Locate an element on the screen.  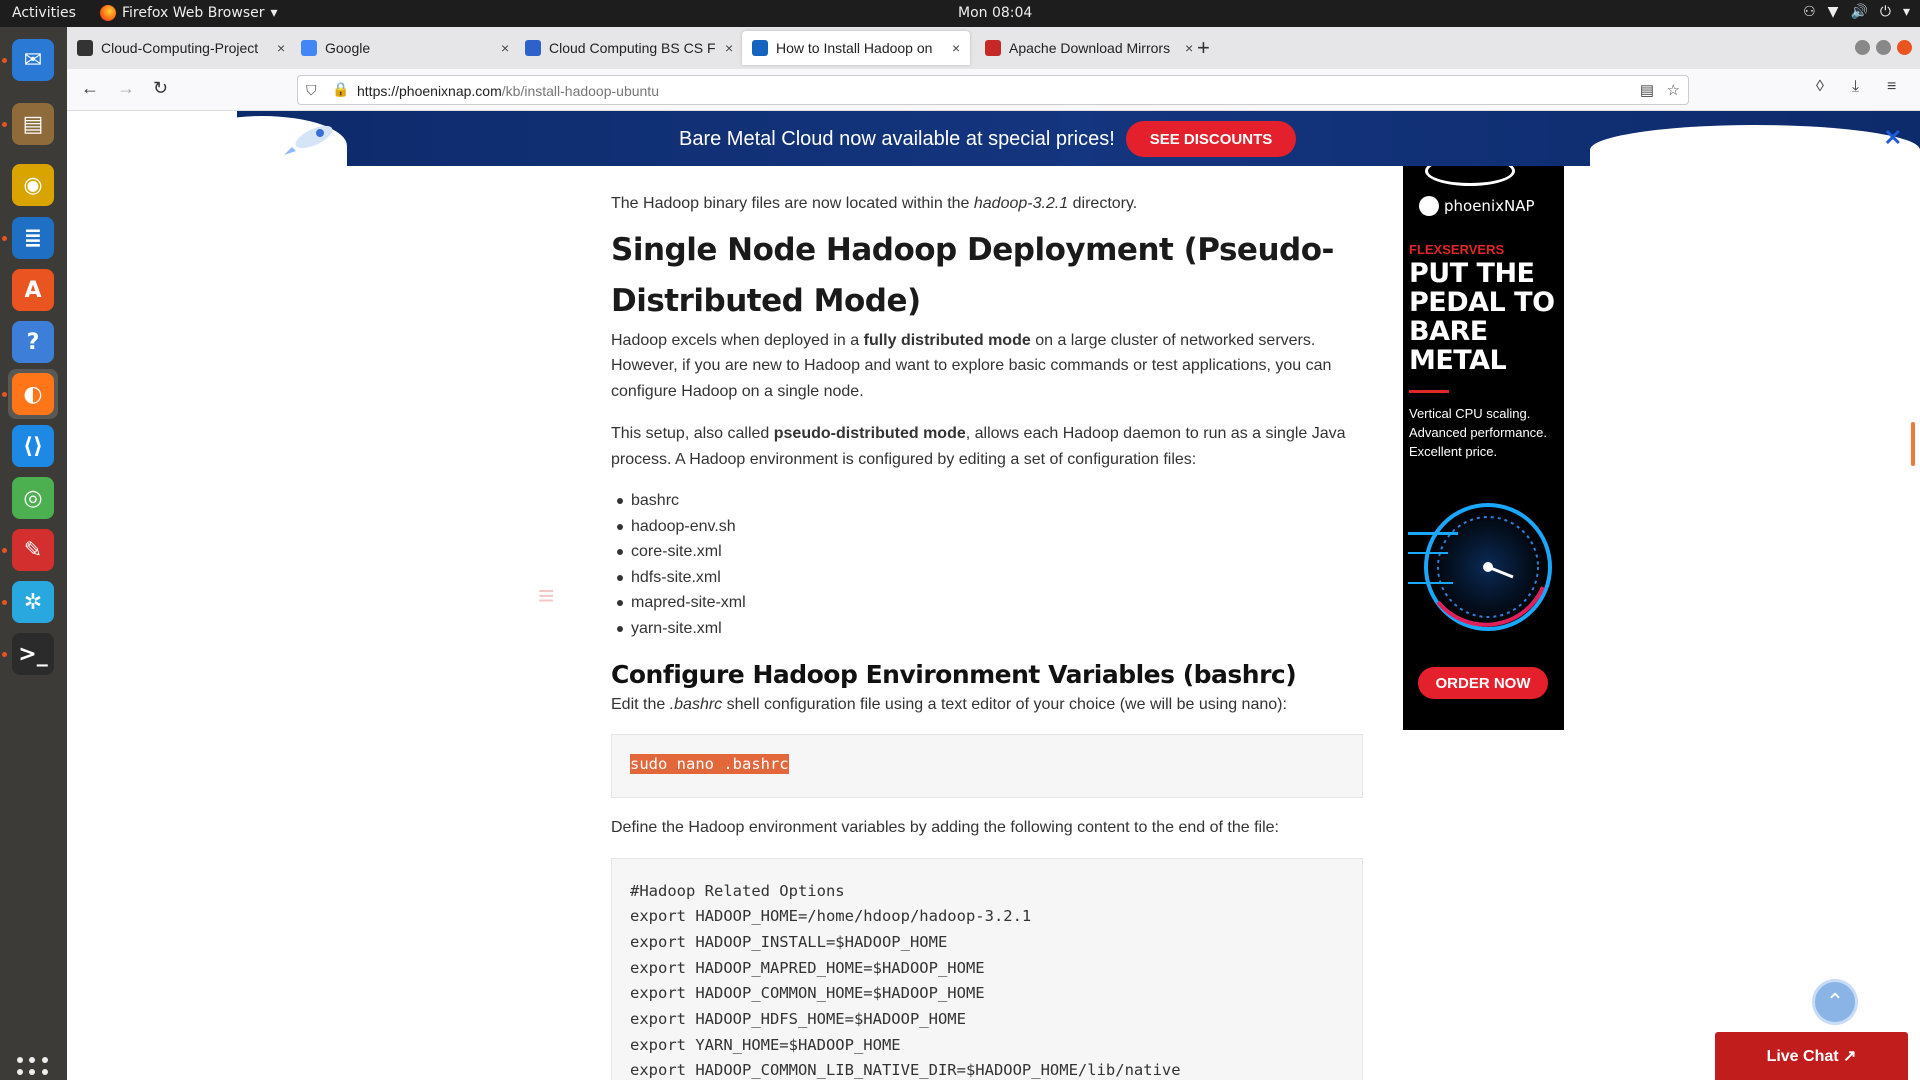
dock-vscode: ⟨⟩ is located at coordinates (33, 446).